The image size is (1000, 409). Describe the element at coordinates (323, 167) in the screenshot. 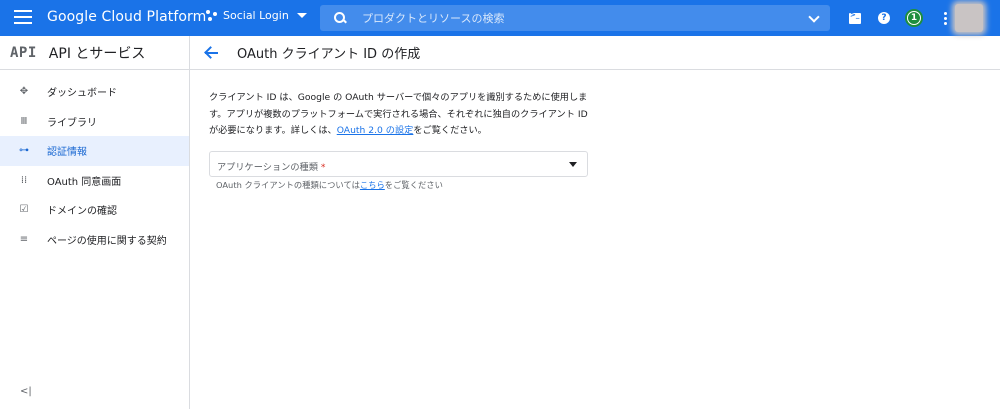

I see `required-marker: *` at that location.